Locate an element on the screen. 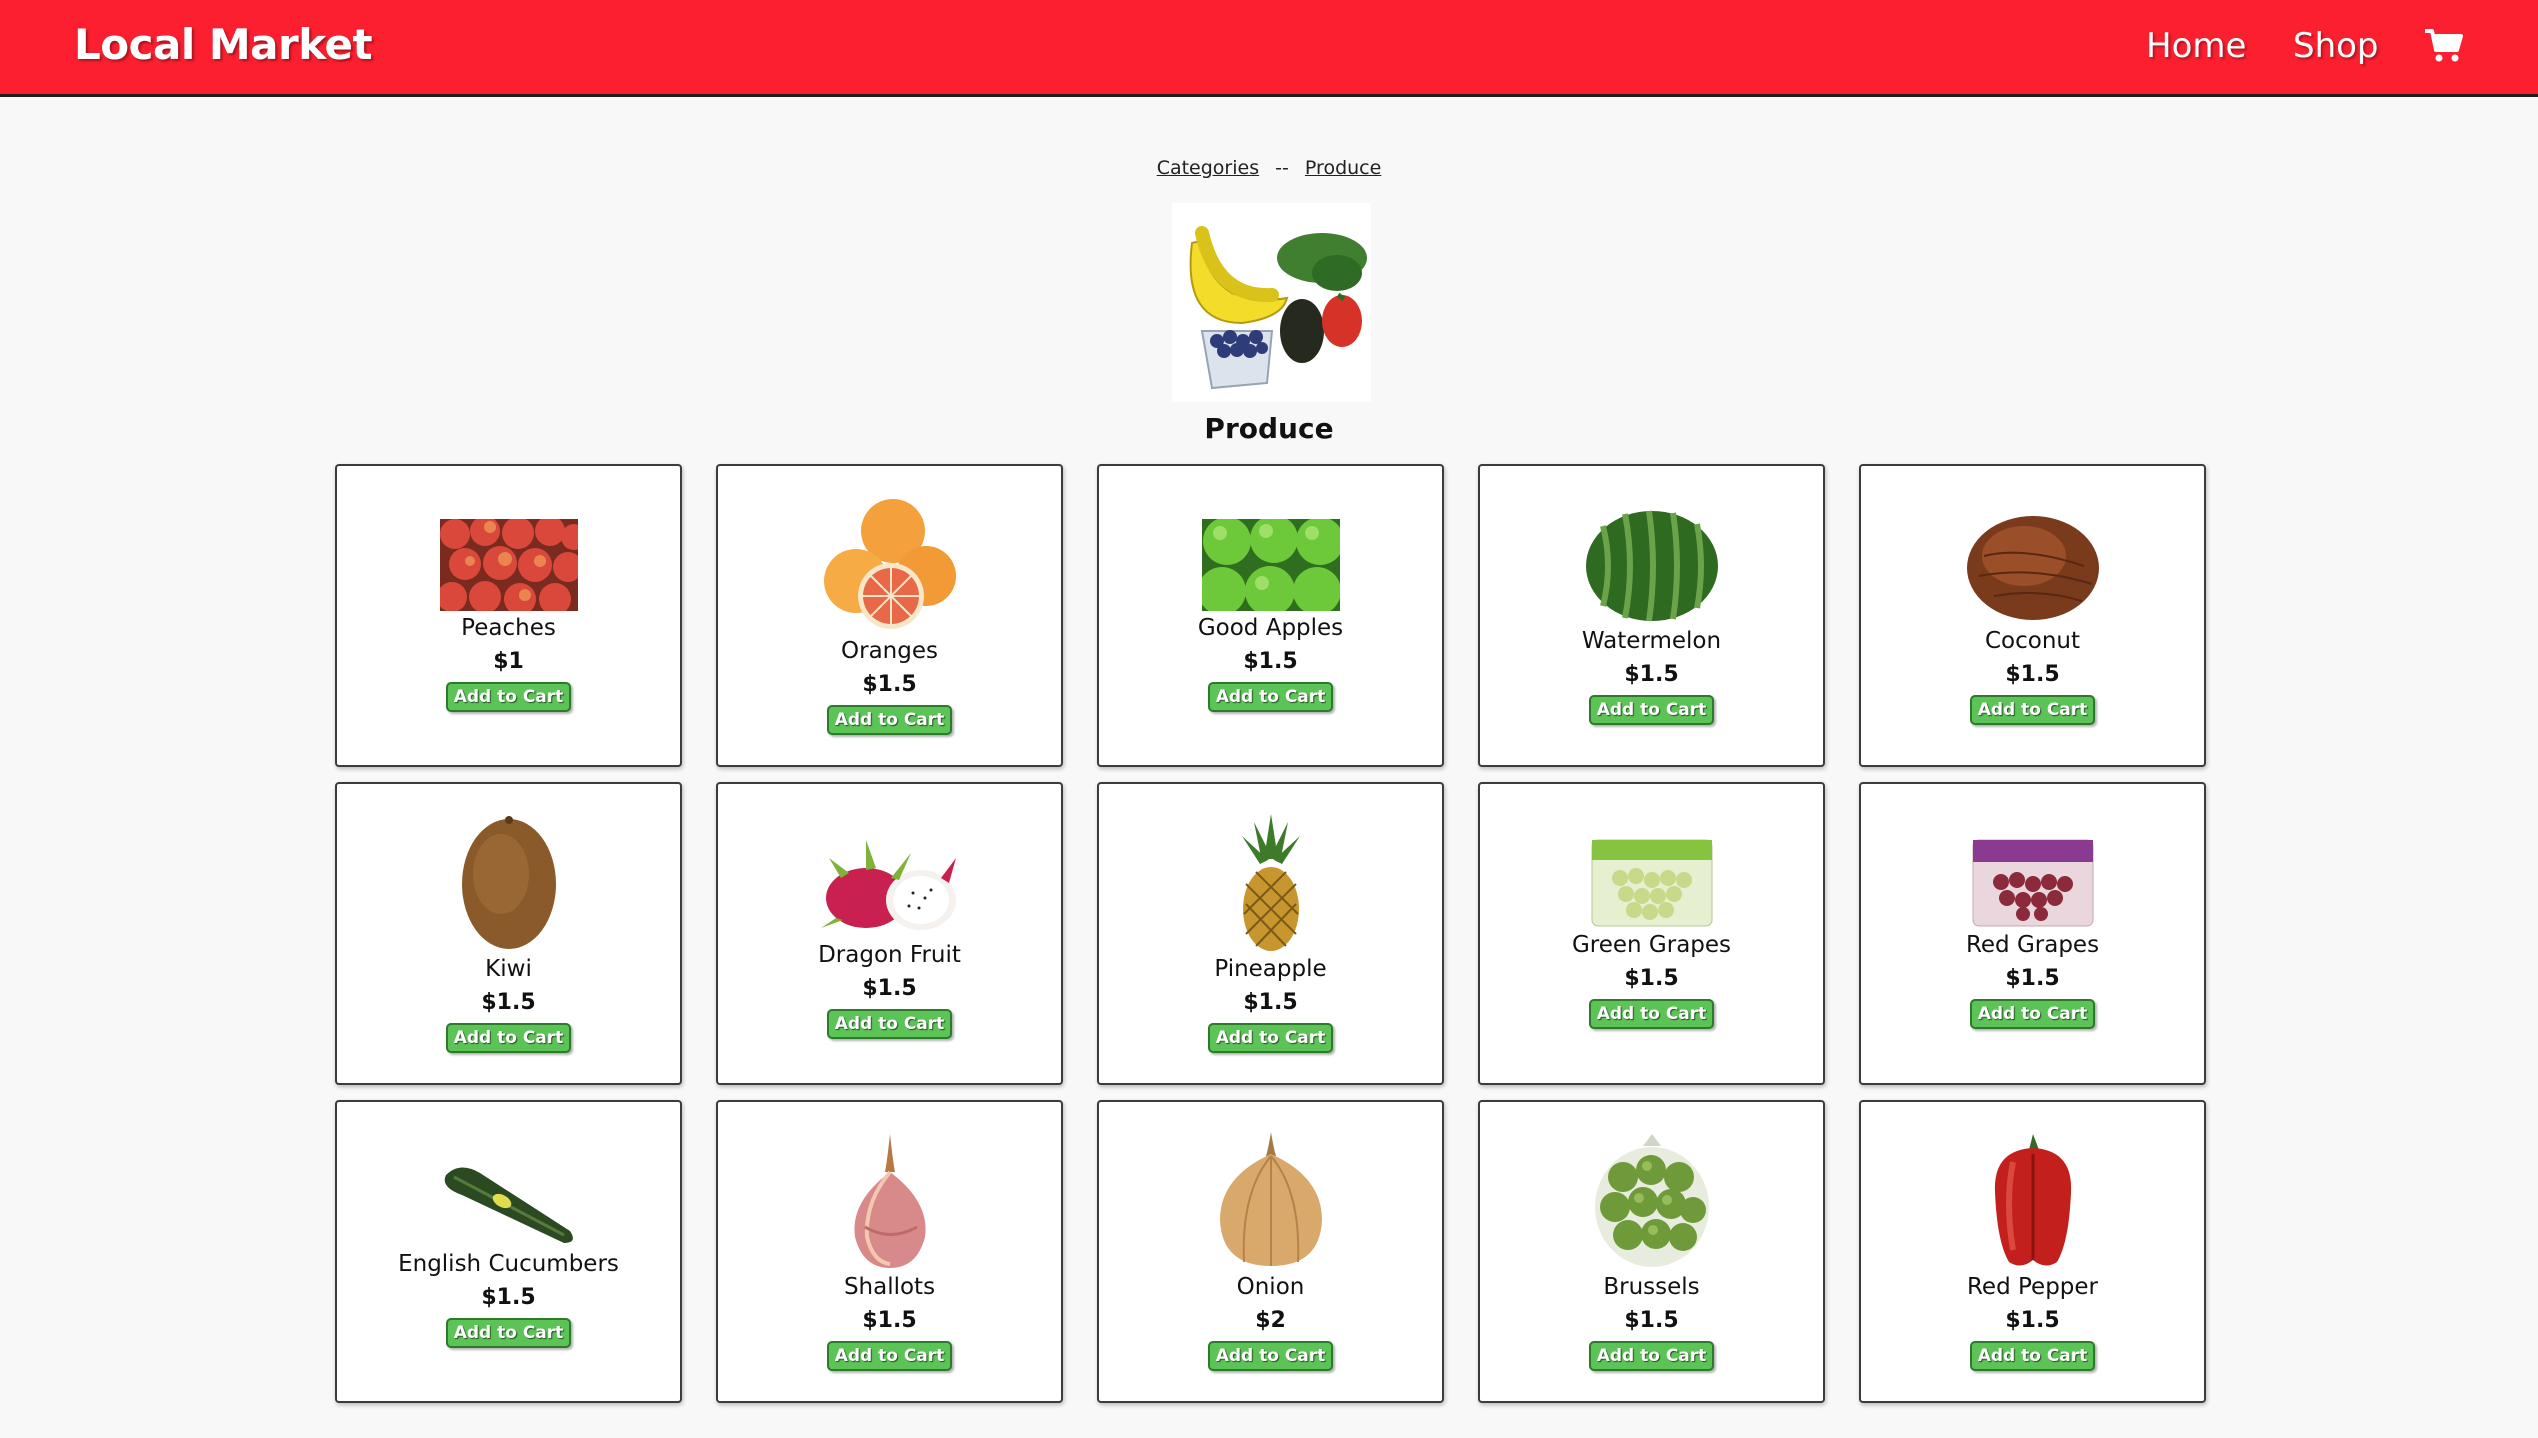 The image size is (2538, 1438). category-produce-image is located at coordinates (1271, 302).